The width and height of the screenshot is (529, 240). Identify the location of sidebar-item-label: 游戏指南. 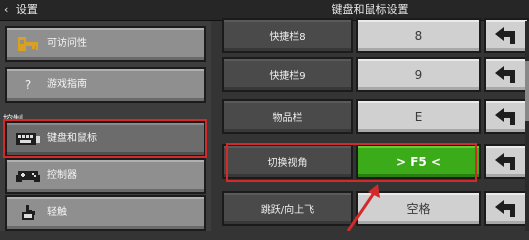
(67, 84).